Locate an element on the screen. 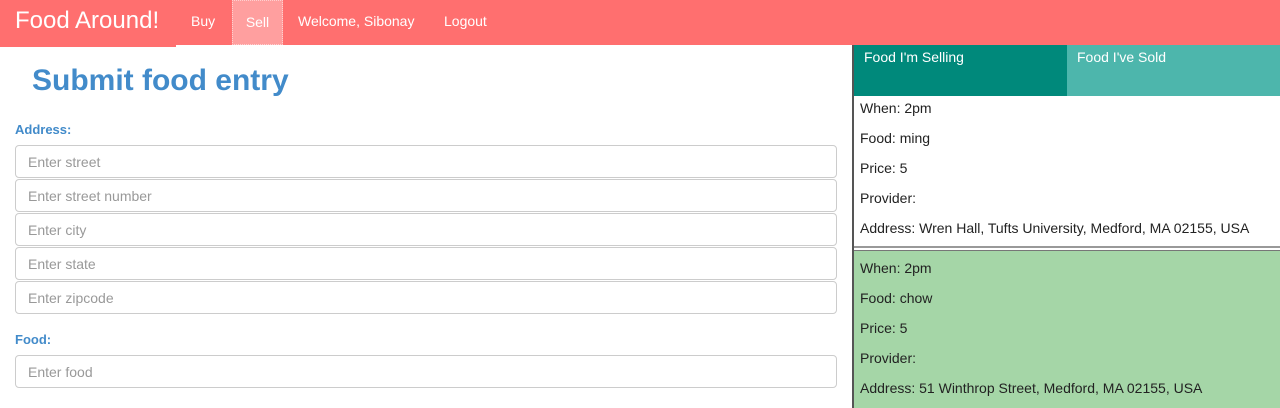 The image size is (1280, 408). address-label: Address: is located at coordinates (43, 129).